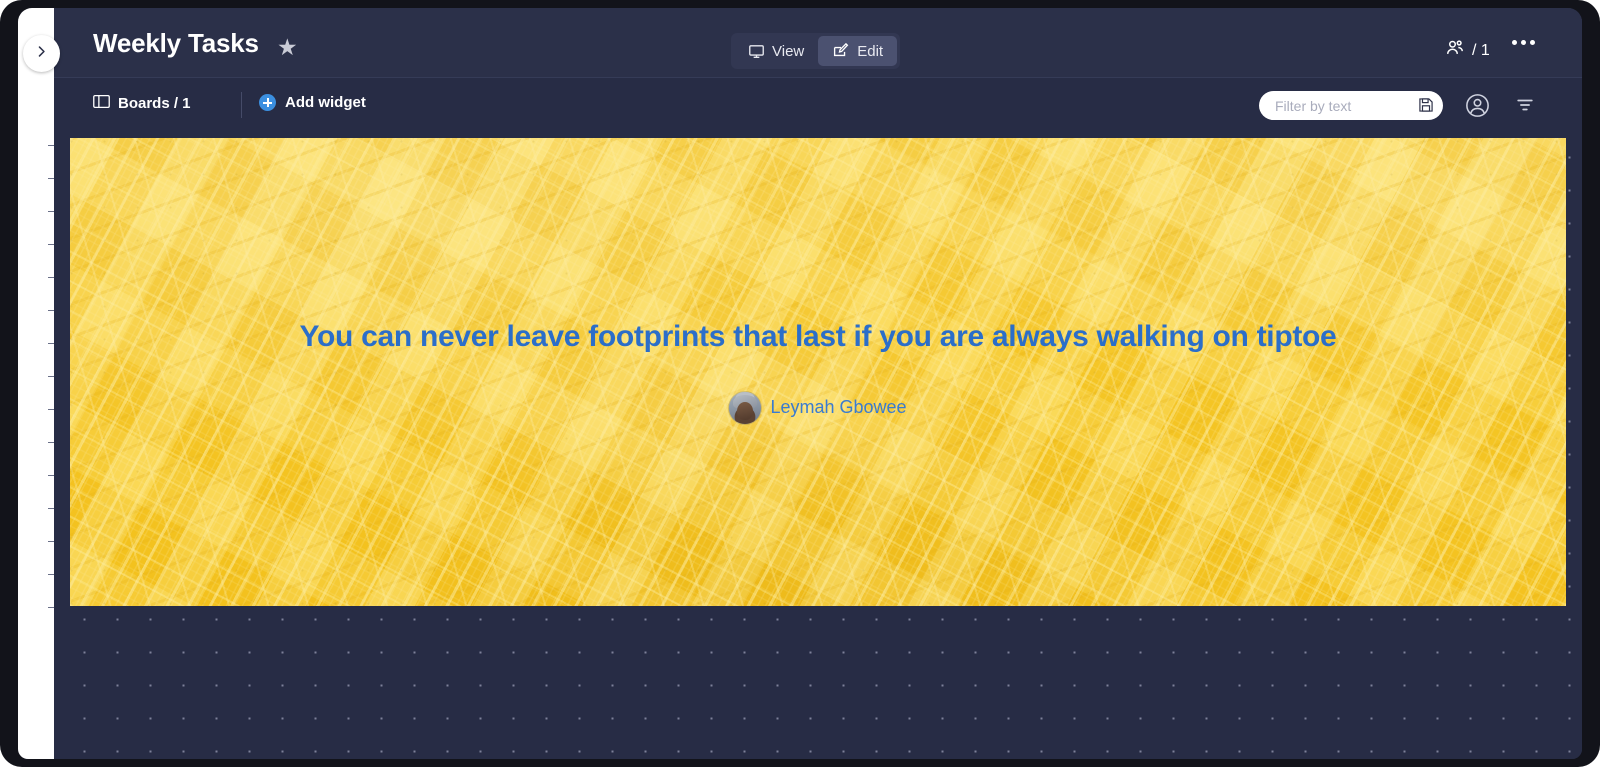 Image resolution: width=1600 pixels, height=767 pixels. I want to click on edit-pencil-icon, so click(841, 51).